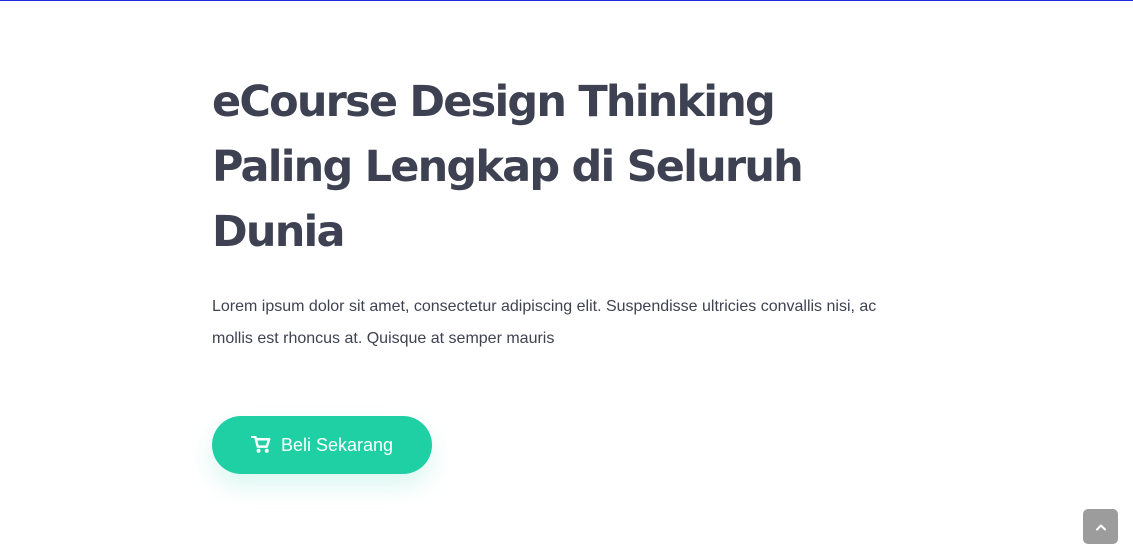 The width and height of the screenshot is (1133, 550). I want to click on back-to-top-button, so click(1100, 526).